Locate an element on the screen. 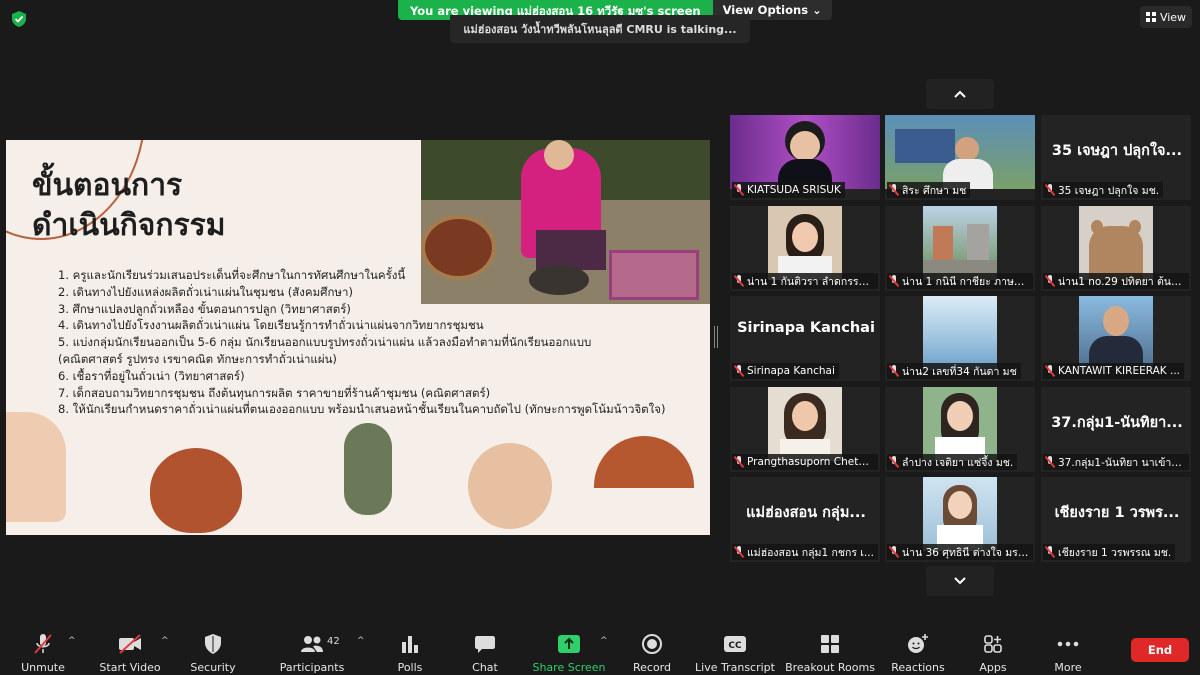  participant-name-label: 35 เจษฎา ปลุกใจ มช. is located at coordinates (1103, 190).